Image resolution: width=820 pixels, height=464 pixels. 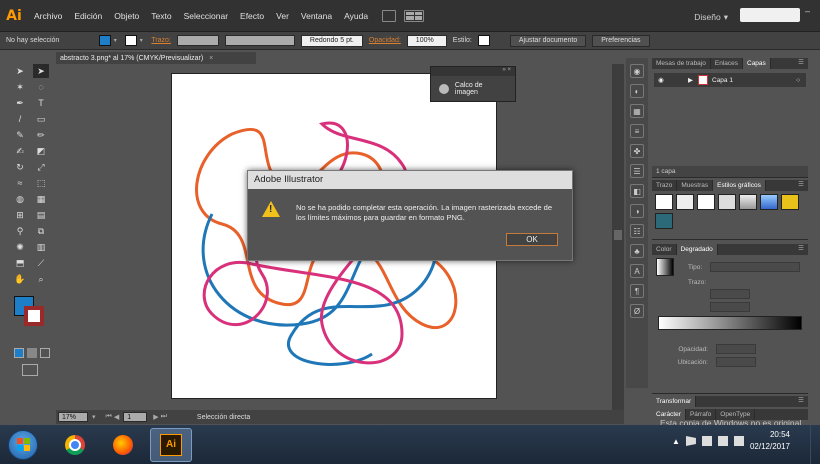 I want to click on hand-tool-icon: ✋, so click(x=20, y=279).